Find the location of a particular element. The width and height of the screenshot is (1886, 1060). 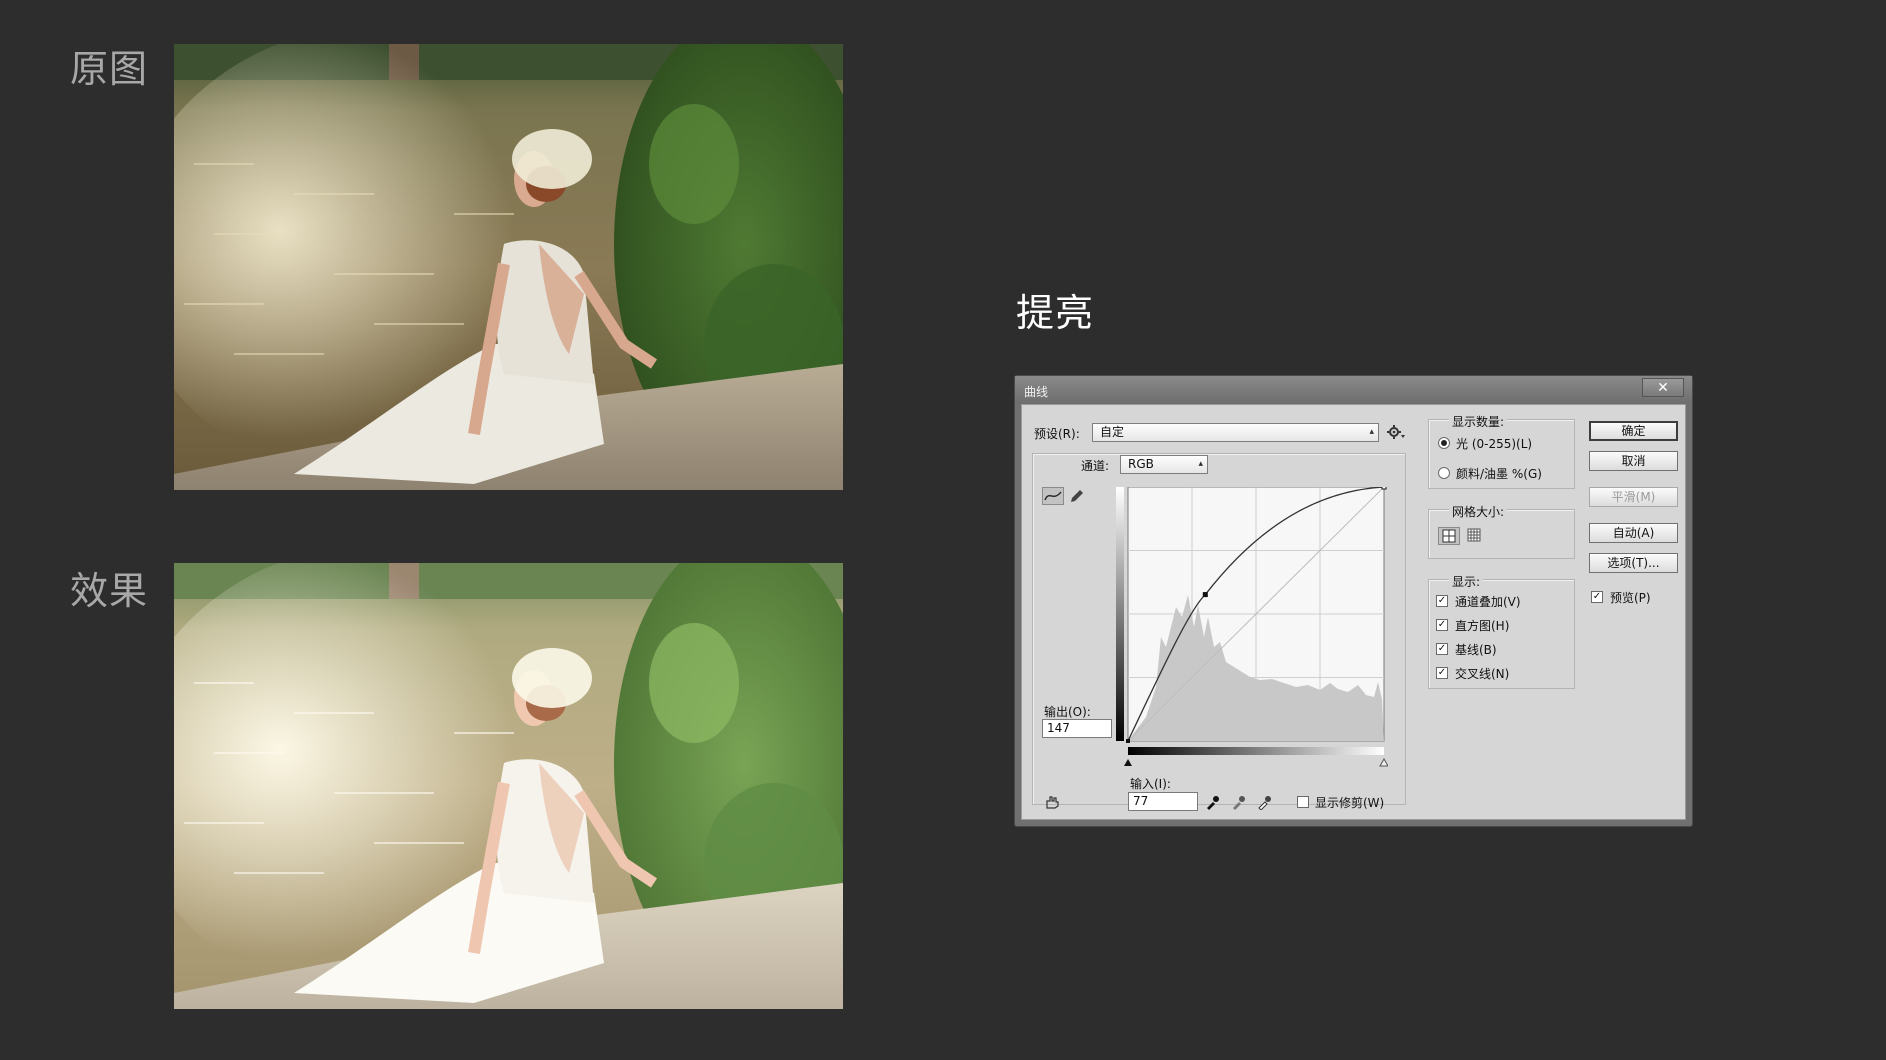

curve-point-tool-icon is located at coordinates (1053, 496).